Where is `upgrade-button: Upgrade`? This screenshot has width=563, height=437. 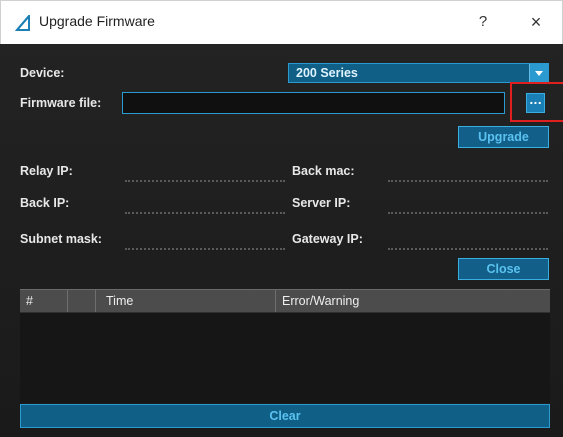 upgrade-button: Upgrade is located at coordinates (503, 137).